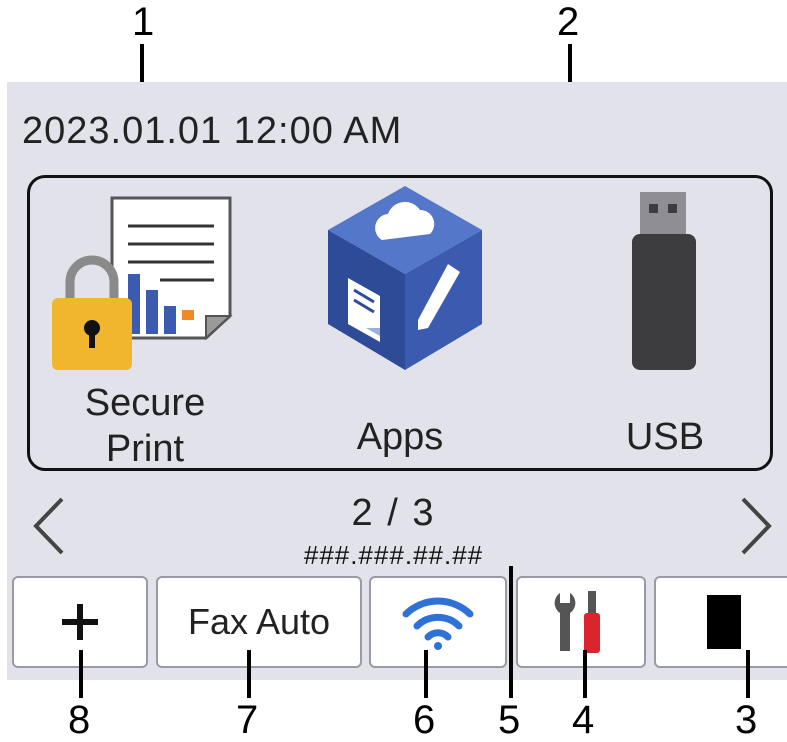 Image resolution: width=787 pixels, height=742 pixels. Describe the element at coordinates (393, 555) in the screenshot. I see `ip-address: ###.###.##.##` at that location.